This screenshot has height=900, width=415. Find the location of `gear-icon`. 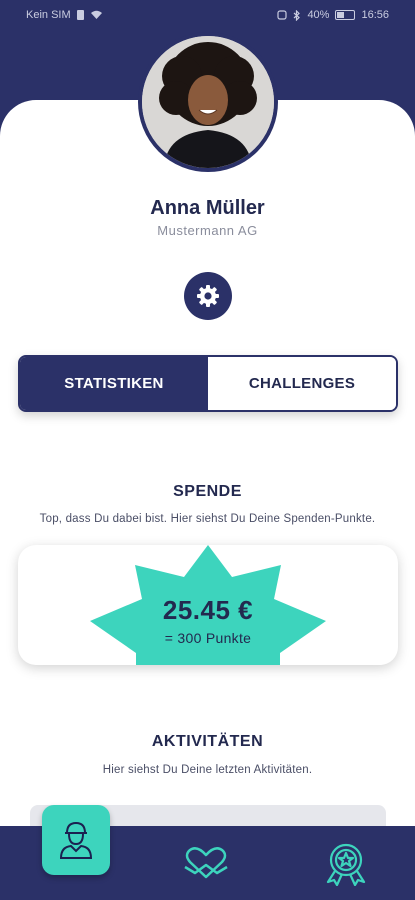

gear-icon is located at coordinates (208, 296).